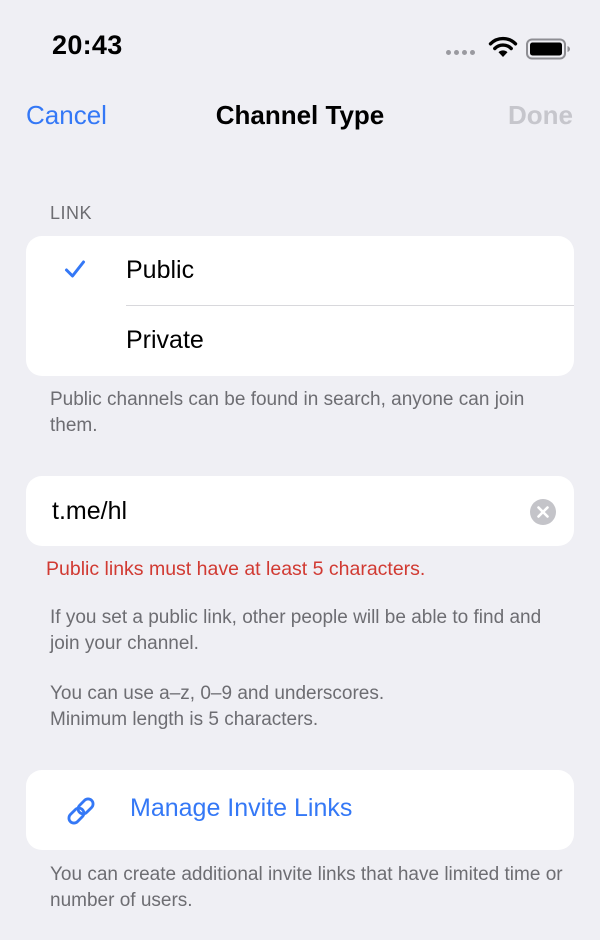 The width and height of the screenshot is (600, 940). Describe the element at coordinates (165, 340) in the screenshot. I see `option-private-label: Private` at that location.